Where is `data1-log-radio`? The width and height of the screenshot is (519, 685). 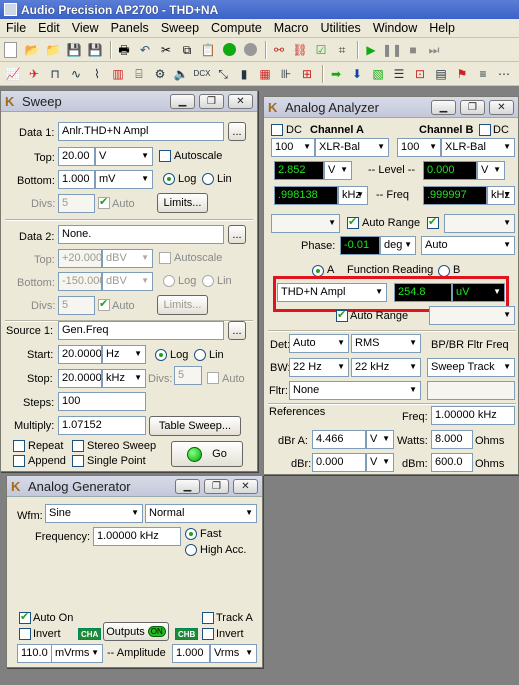
data1-log-radio is located at coordinates (169, 179).